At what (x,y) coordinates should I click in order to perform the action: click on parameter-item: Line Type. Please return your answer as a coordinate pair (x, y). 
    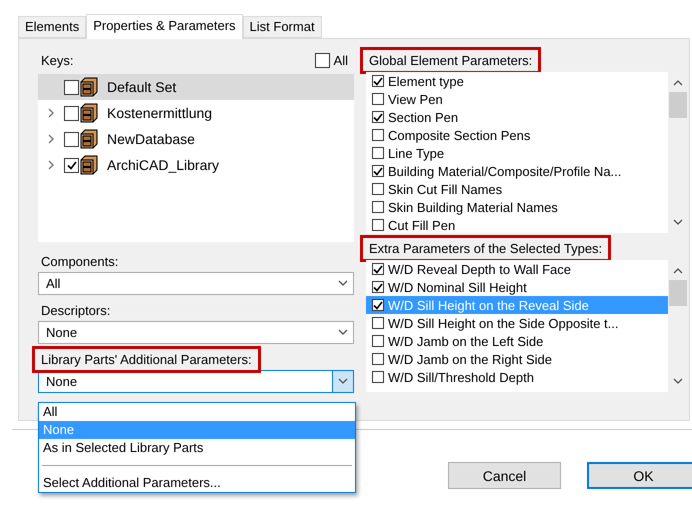
    Looking at the image, I should click on (517, 153).